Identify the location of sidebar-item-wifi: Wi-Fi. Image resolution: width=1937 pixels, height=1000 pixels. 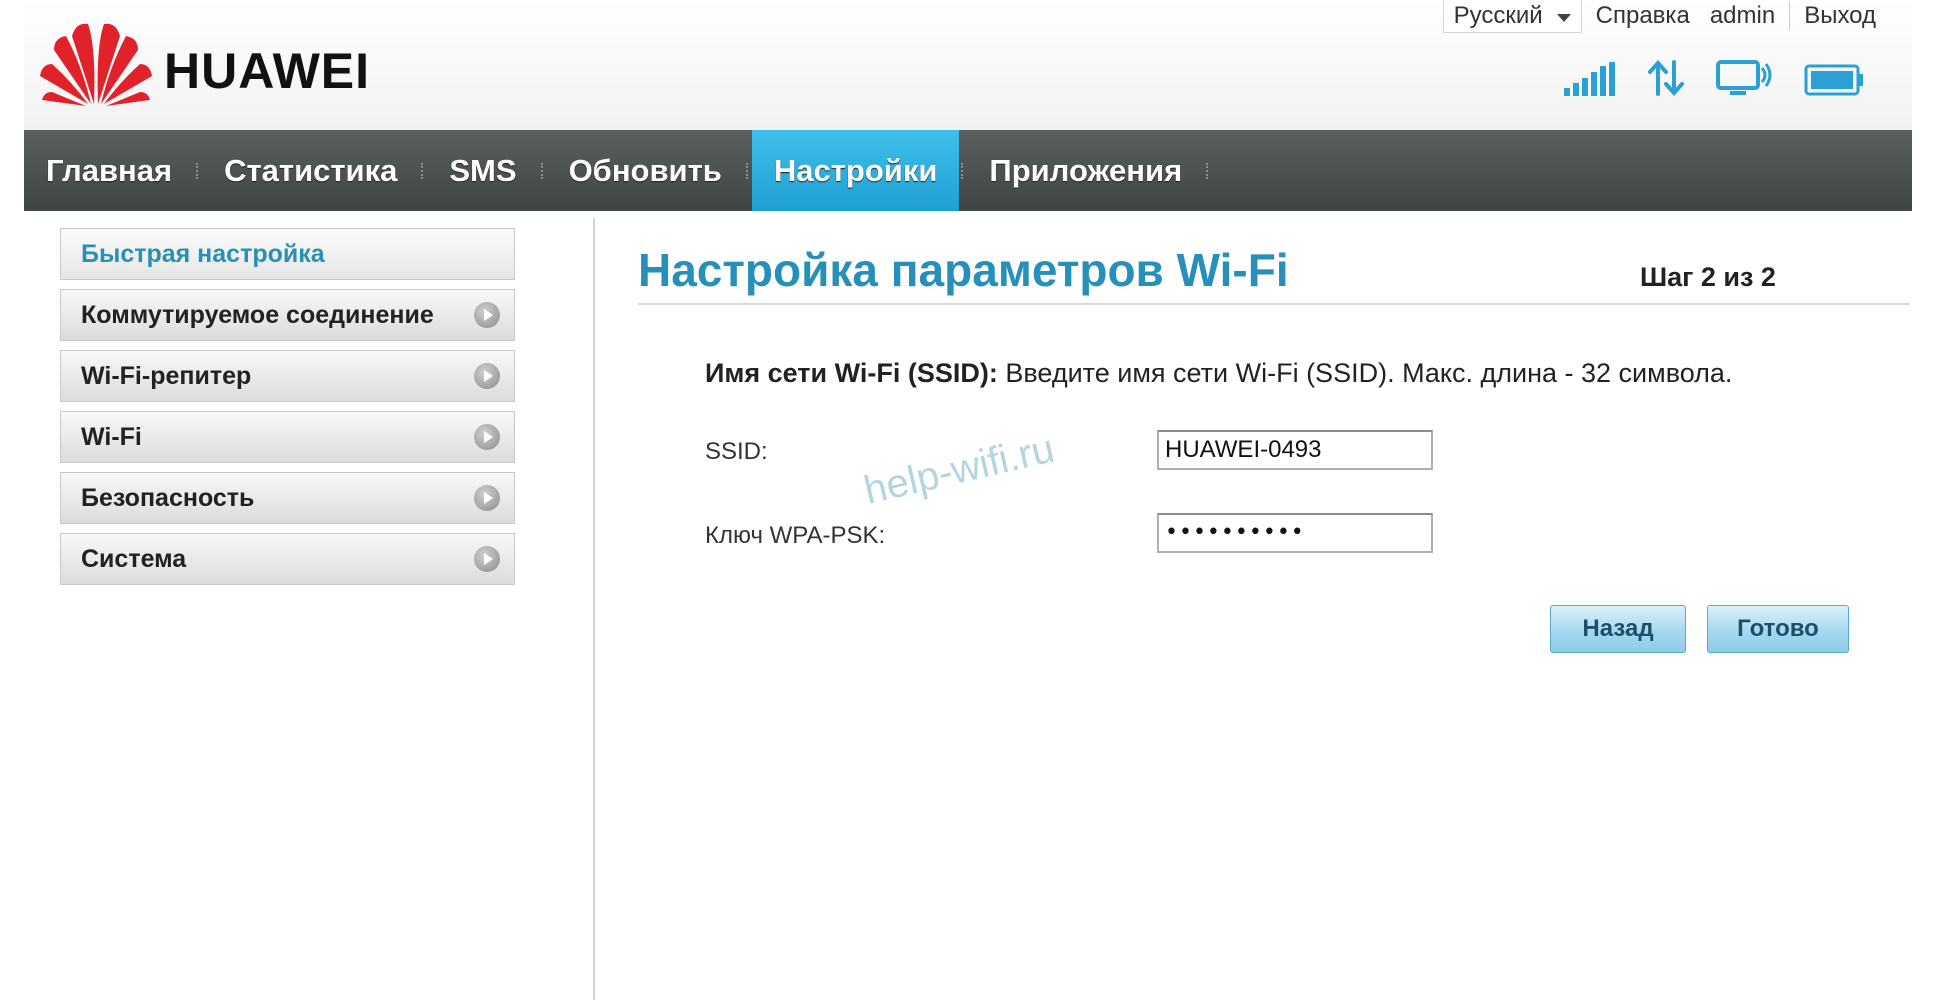
(287, 437).